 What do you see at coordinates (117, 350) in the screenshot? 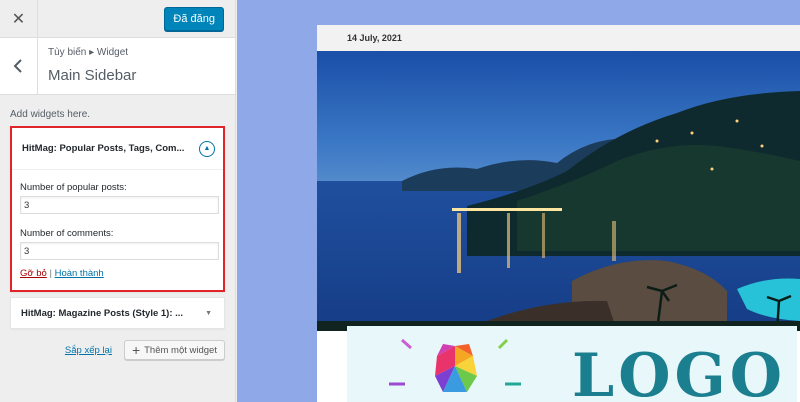
I see `widget-footer: Sắp xếp lại + Thêm một widget` at bounding box center [117, 350].